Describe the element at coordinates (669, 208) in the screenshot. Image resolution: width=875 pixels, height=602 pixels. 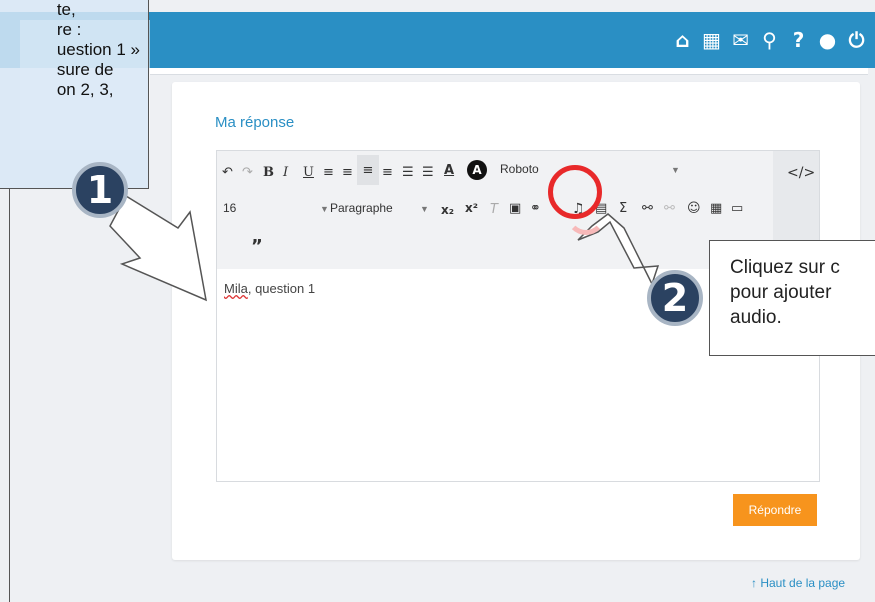
I see `unlink-icon: ⚯` at that location.